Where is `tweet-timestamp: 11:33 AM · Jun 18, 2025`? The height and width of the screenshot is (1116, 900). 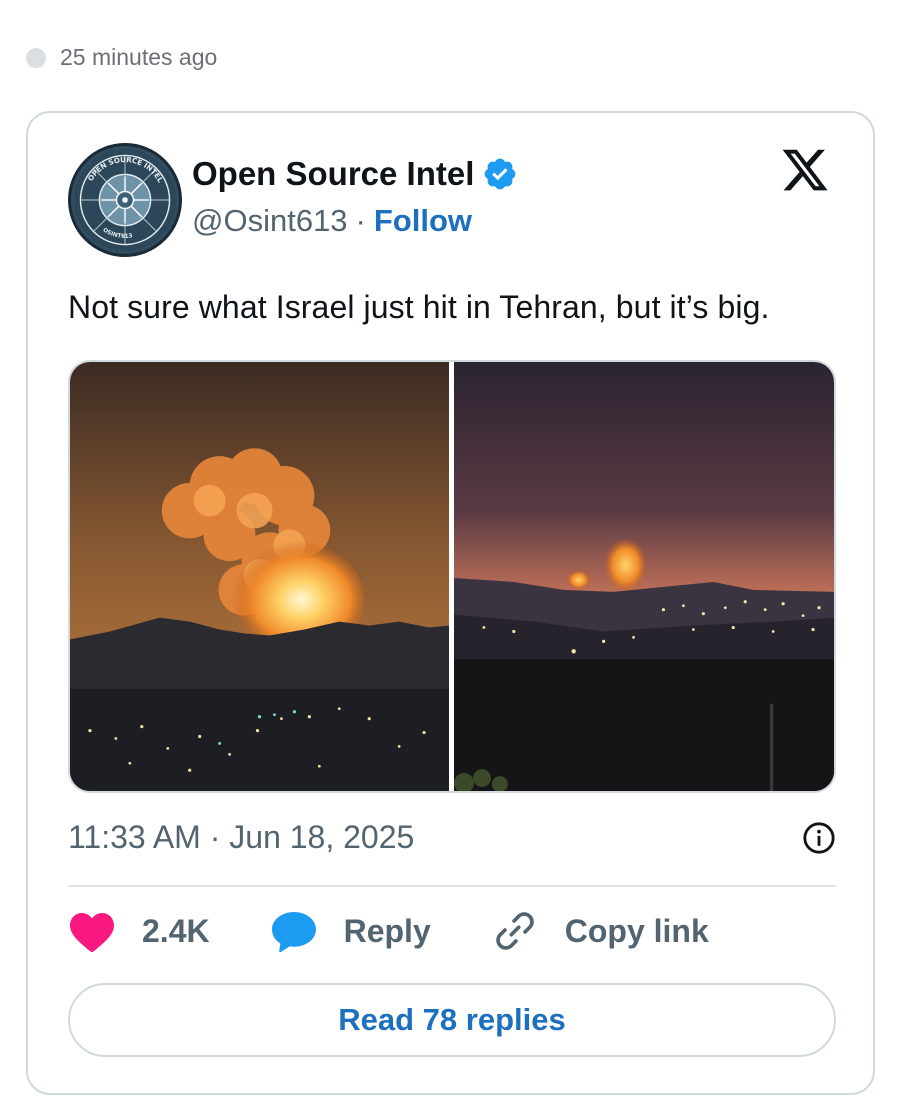 tweet-timestamp: 11:33 AM · Jun 18, 2025 is located at coordinates (241, 837).